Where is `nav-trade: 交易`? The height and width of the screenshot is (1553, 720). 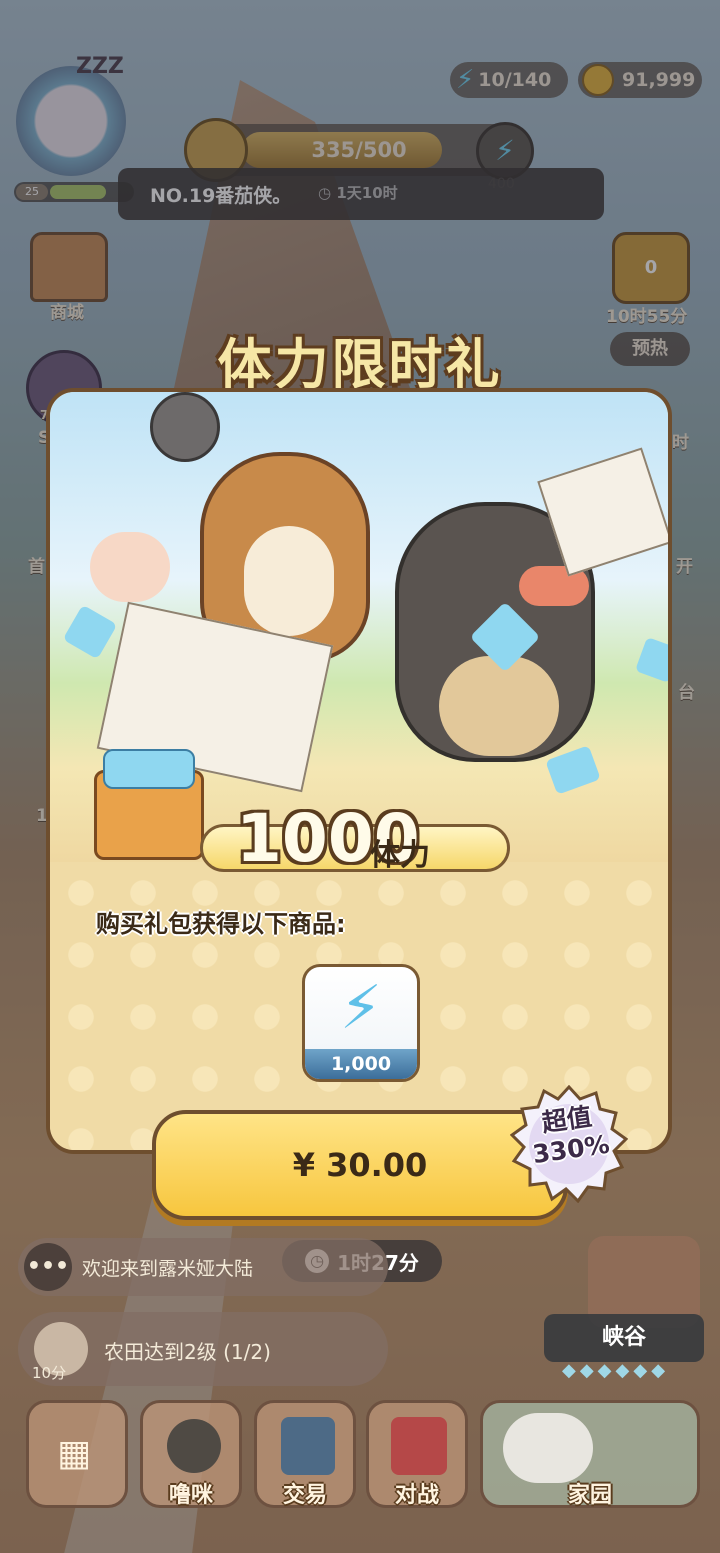 nav-trade: 交易 is located at coordinates (305, 1454).